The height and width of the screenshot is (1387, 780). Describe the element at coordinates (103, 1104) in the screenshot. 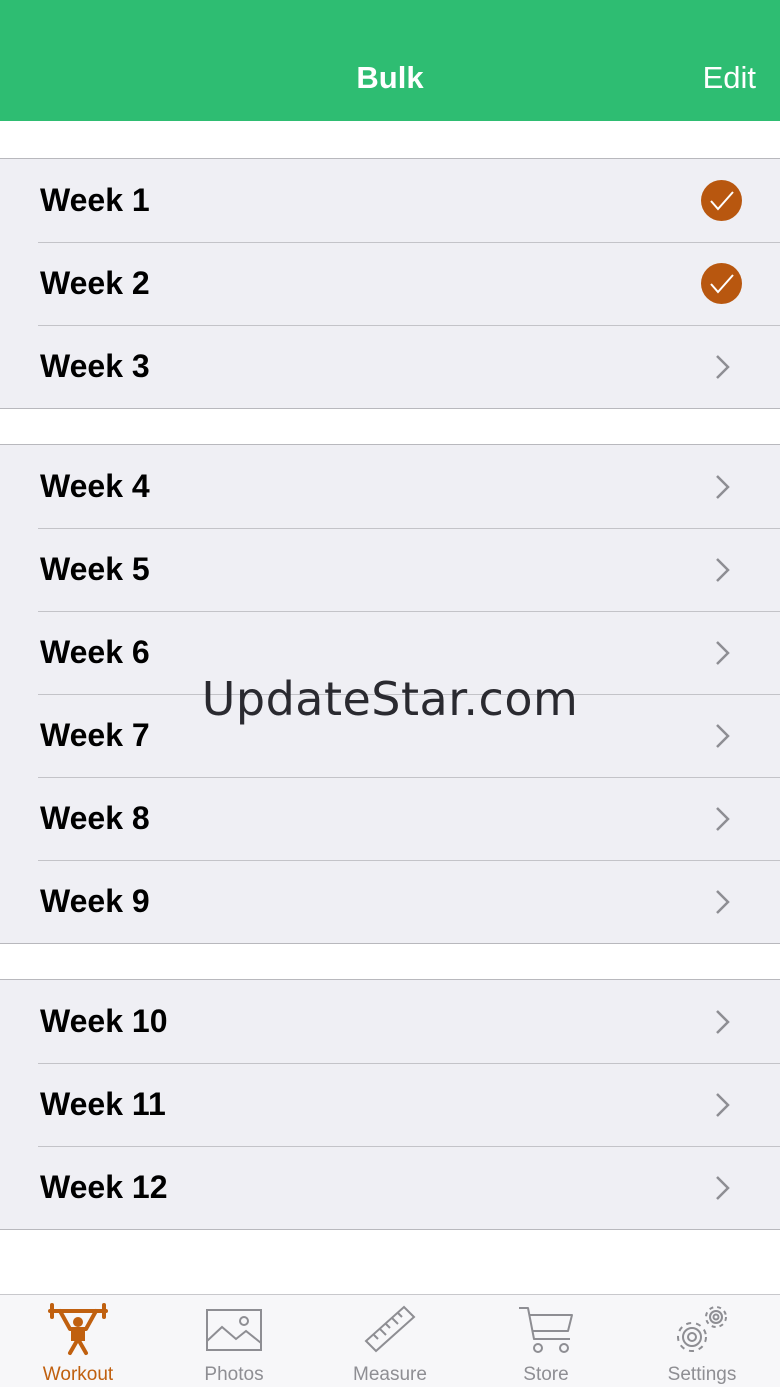

I see `week-label: Week 11` at that location.